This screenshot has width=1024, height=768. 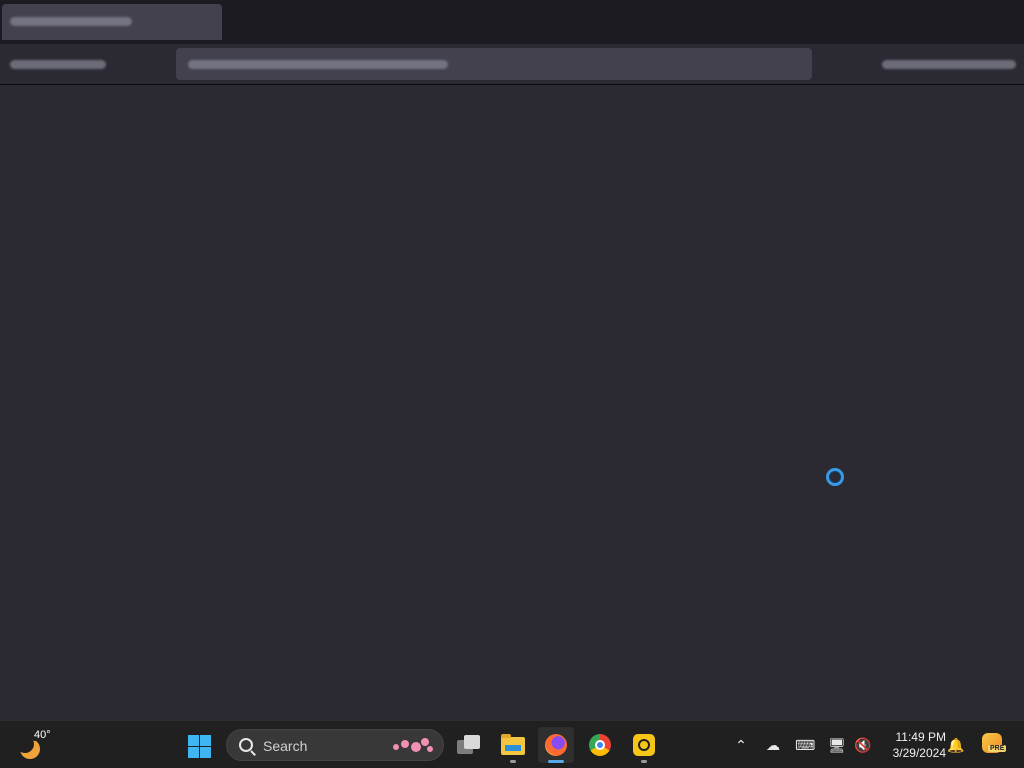 I want to click on task-view-icon-front, so click(x=472, y=742).